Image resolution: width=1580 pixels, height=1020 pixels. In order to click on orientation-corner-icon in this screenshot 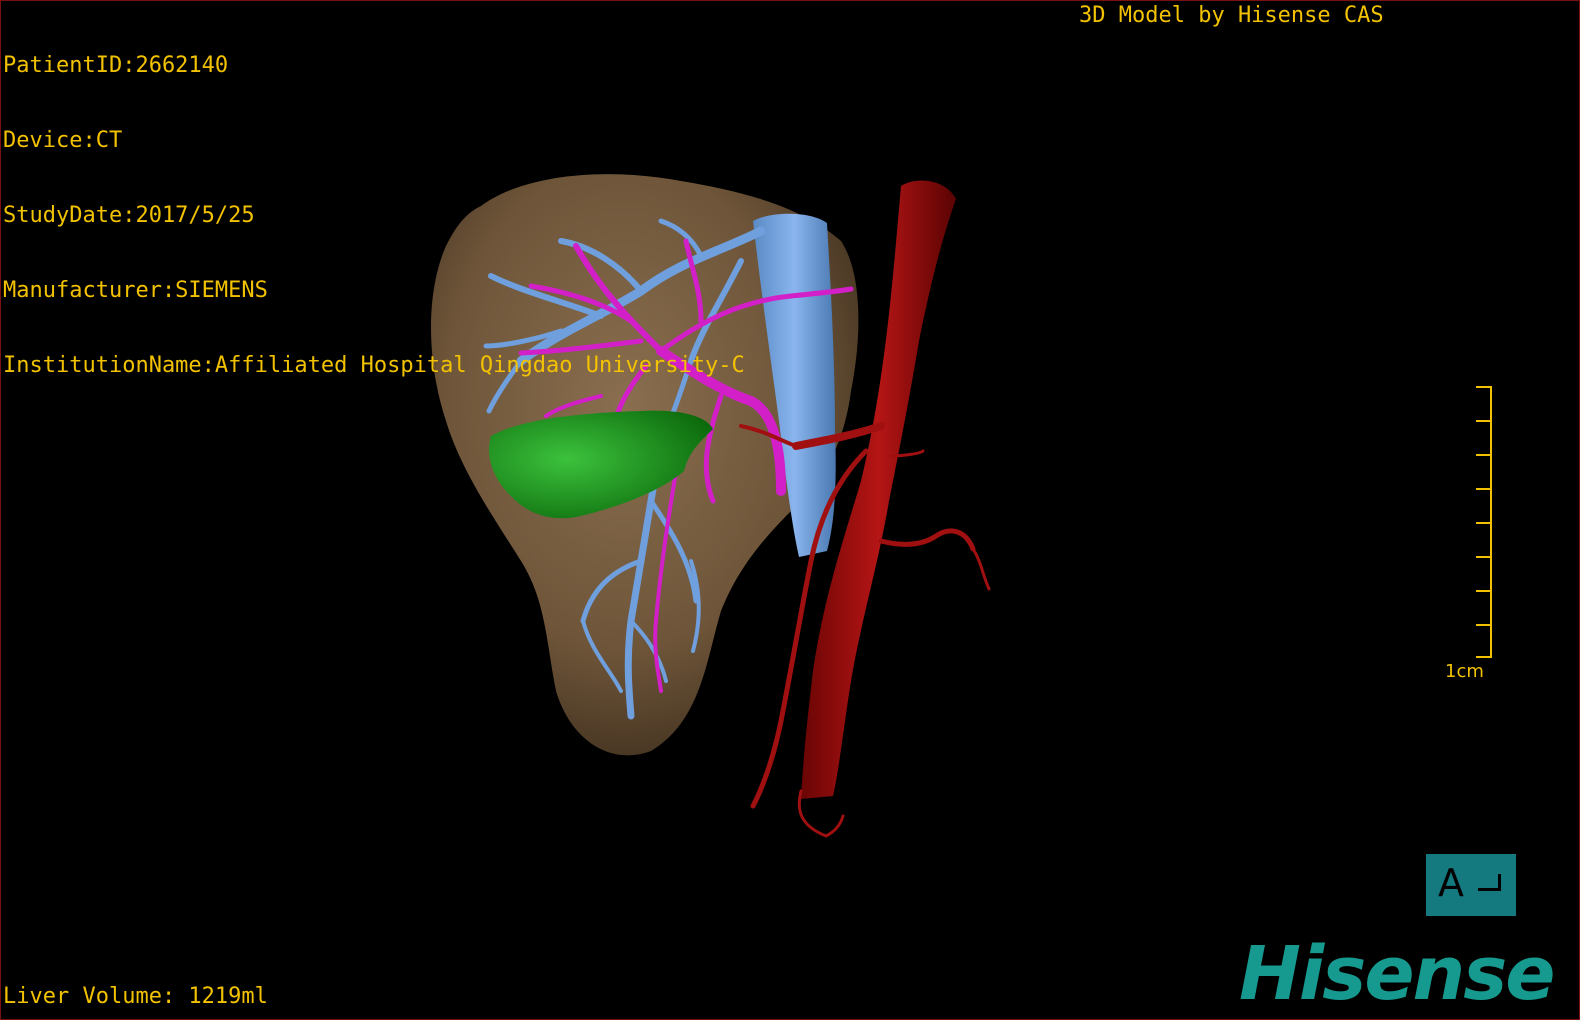, I will do `click(1489, 882)`.